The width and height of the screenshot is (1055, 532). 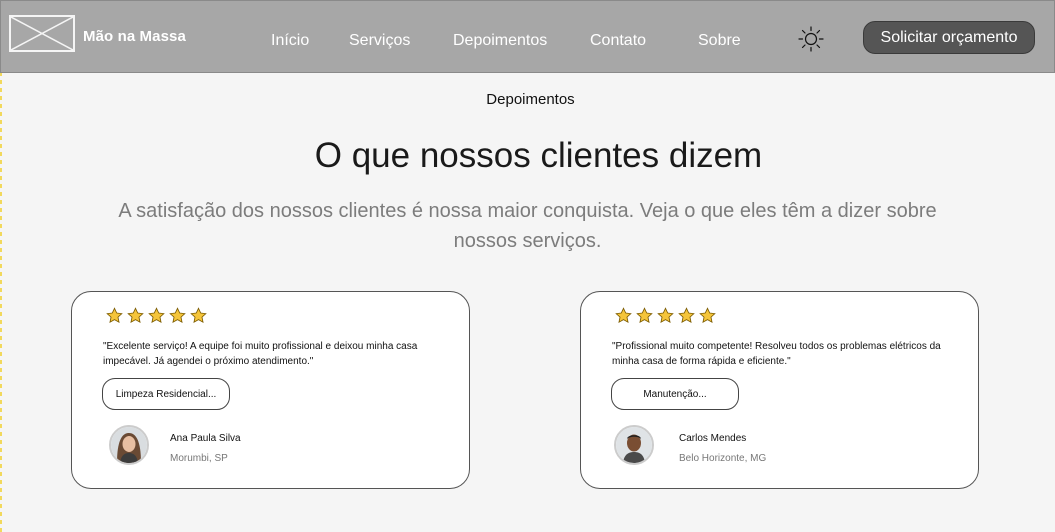 I want to click on nav-link-depoimentos: Depoimentos, so click(x=500, y=41).